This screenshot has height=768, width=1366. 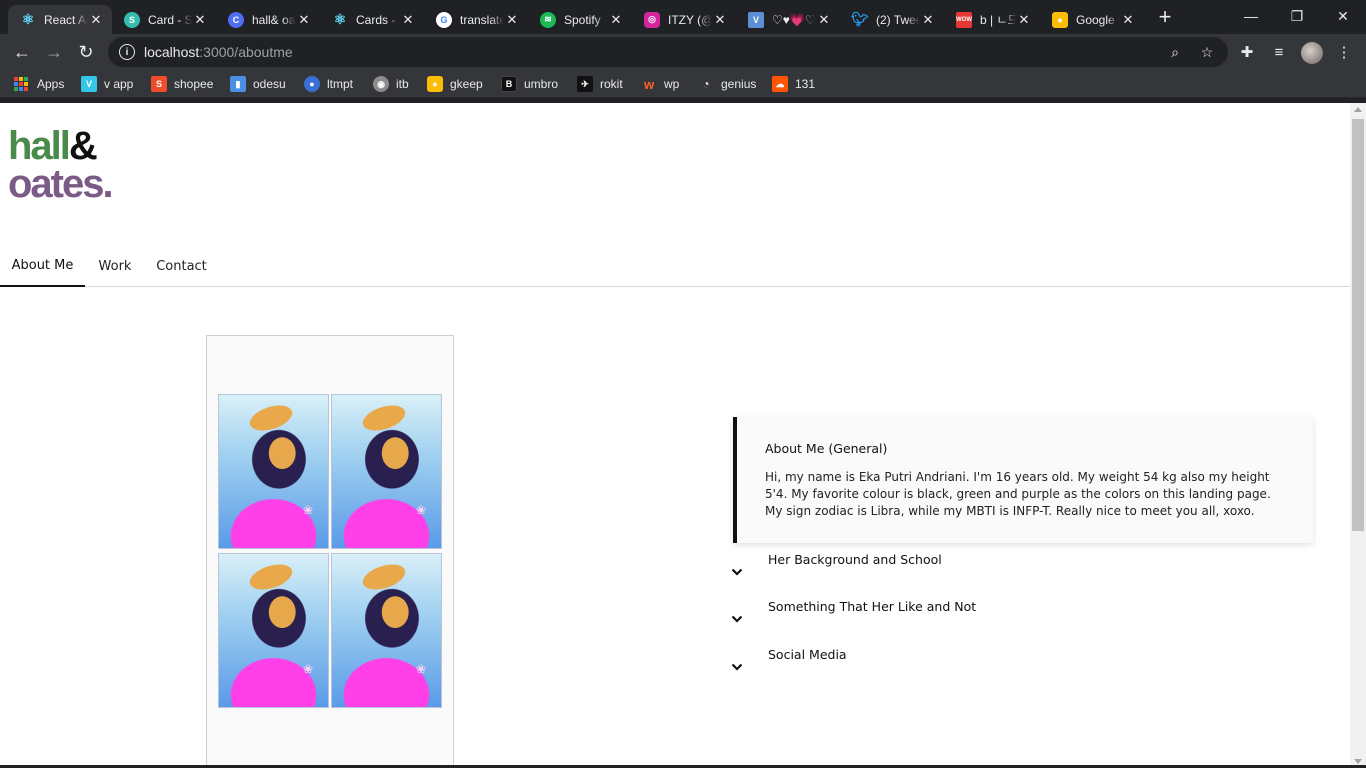 I want to click on odesu-icon: ▮, so click(x=238, y=84).